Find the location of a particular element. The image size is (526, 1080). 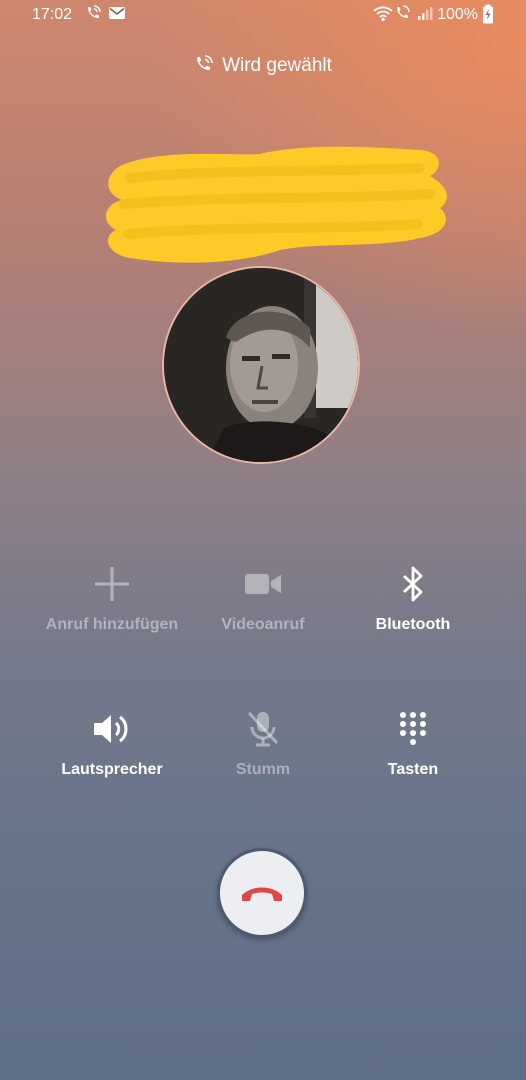

add-call-button: Anruf hinzufügen is located at coordinates (112, 599).